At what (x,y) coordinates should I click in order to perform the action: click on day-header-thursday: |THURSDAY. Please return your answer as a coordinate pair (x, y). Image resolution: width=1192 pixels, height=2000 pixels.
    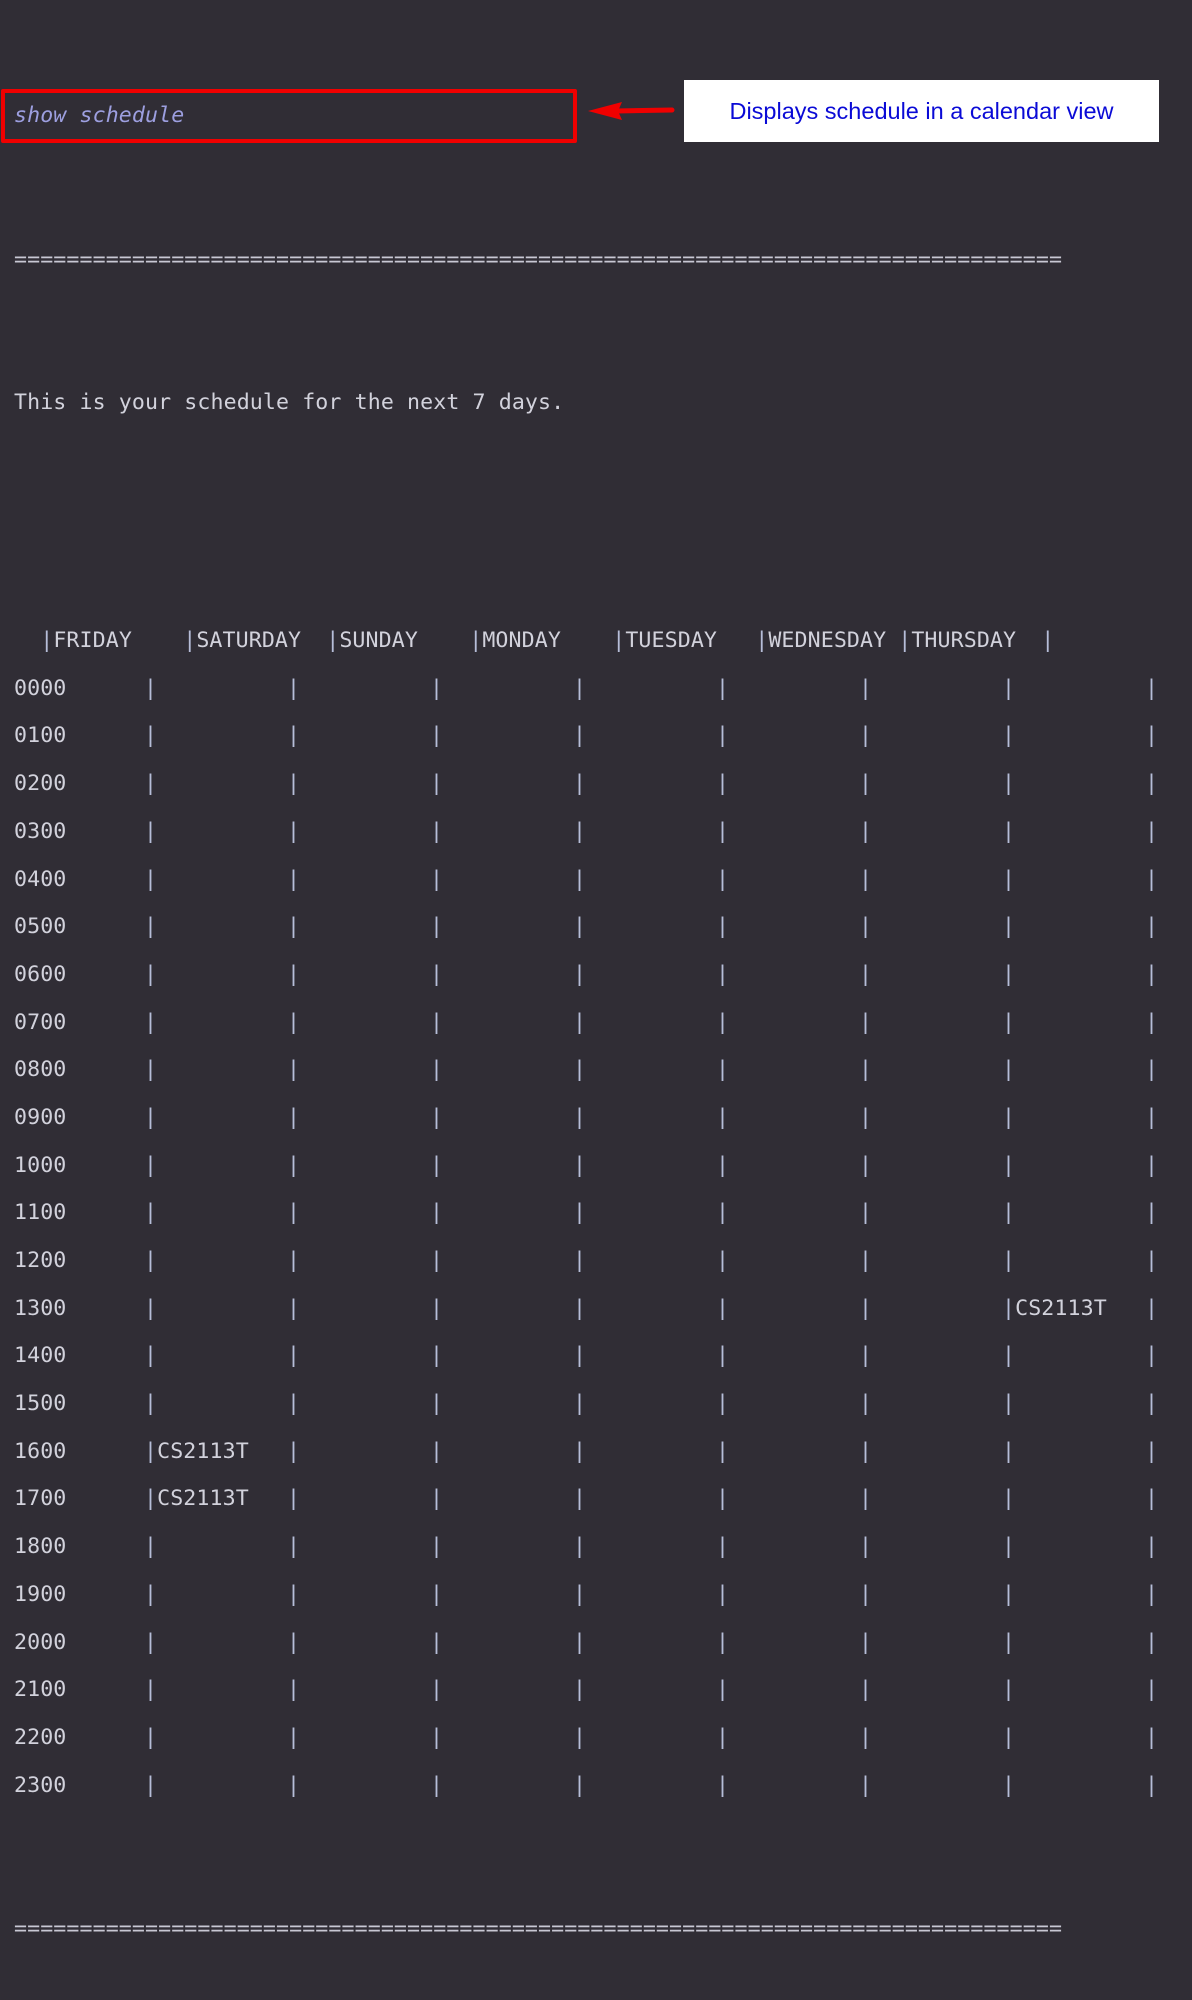
    Looking at the image, I should click on (969, 641).